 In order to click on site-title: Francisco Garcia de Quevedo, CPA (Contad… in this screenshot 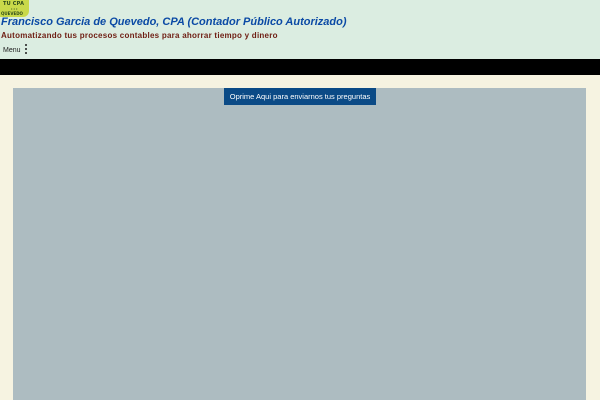, I will do `click(174, 22)`.